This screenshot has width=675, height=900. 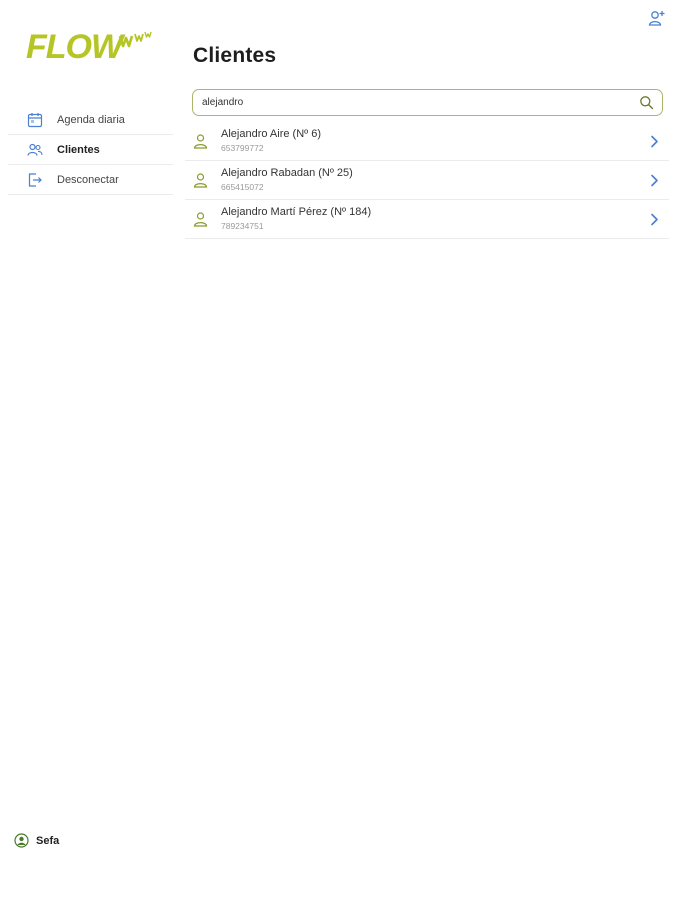 What do you see at coordinates (48, 840) in the screenshot?
I see `user-name: Sefa` at bounding box center [48, 840].